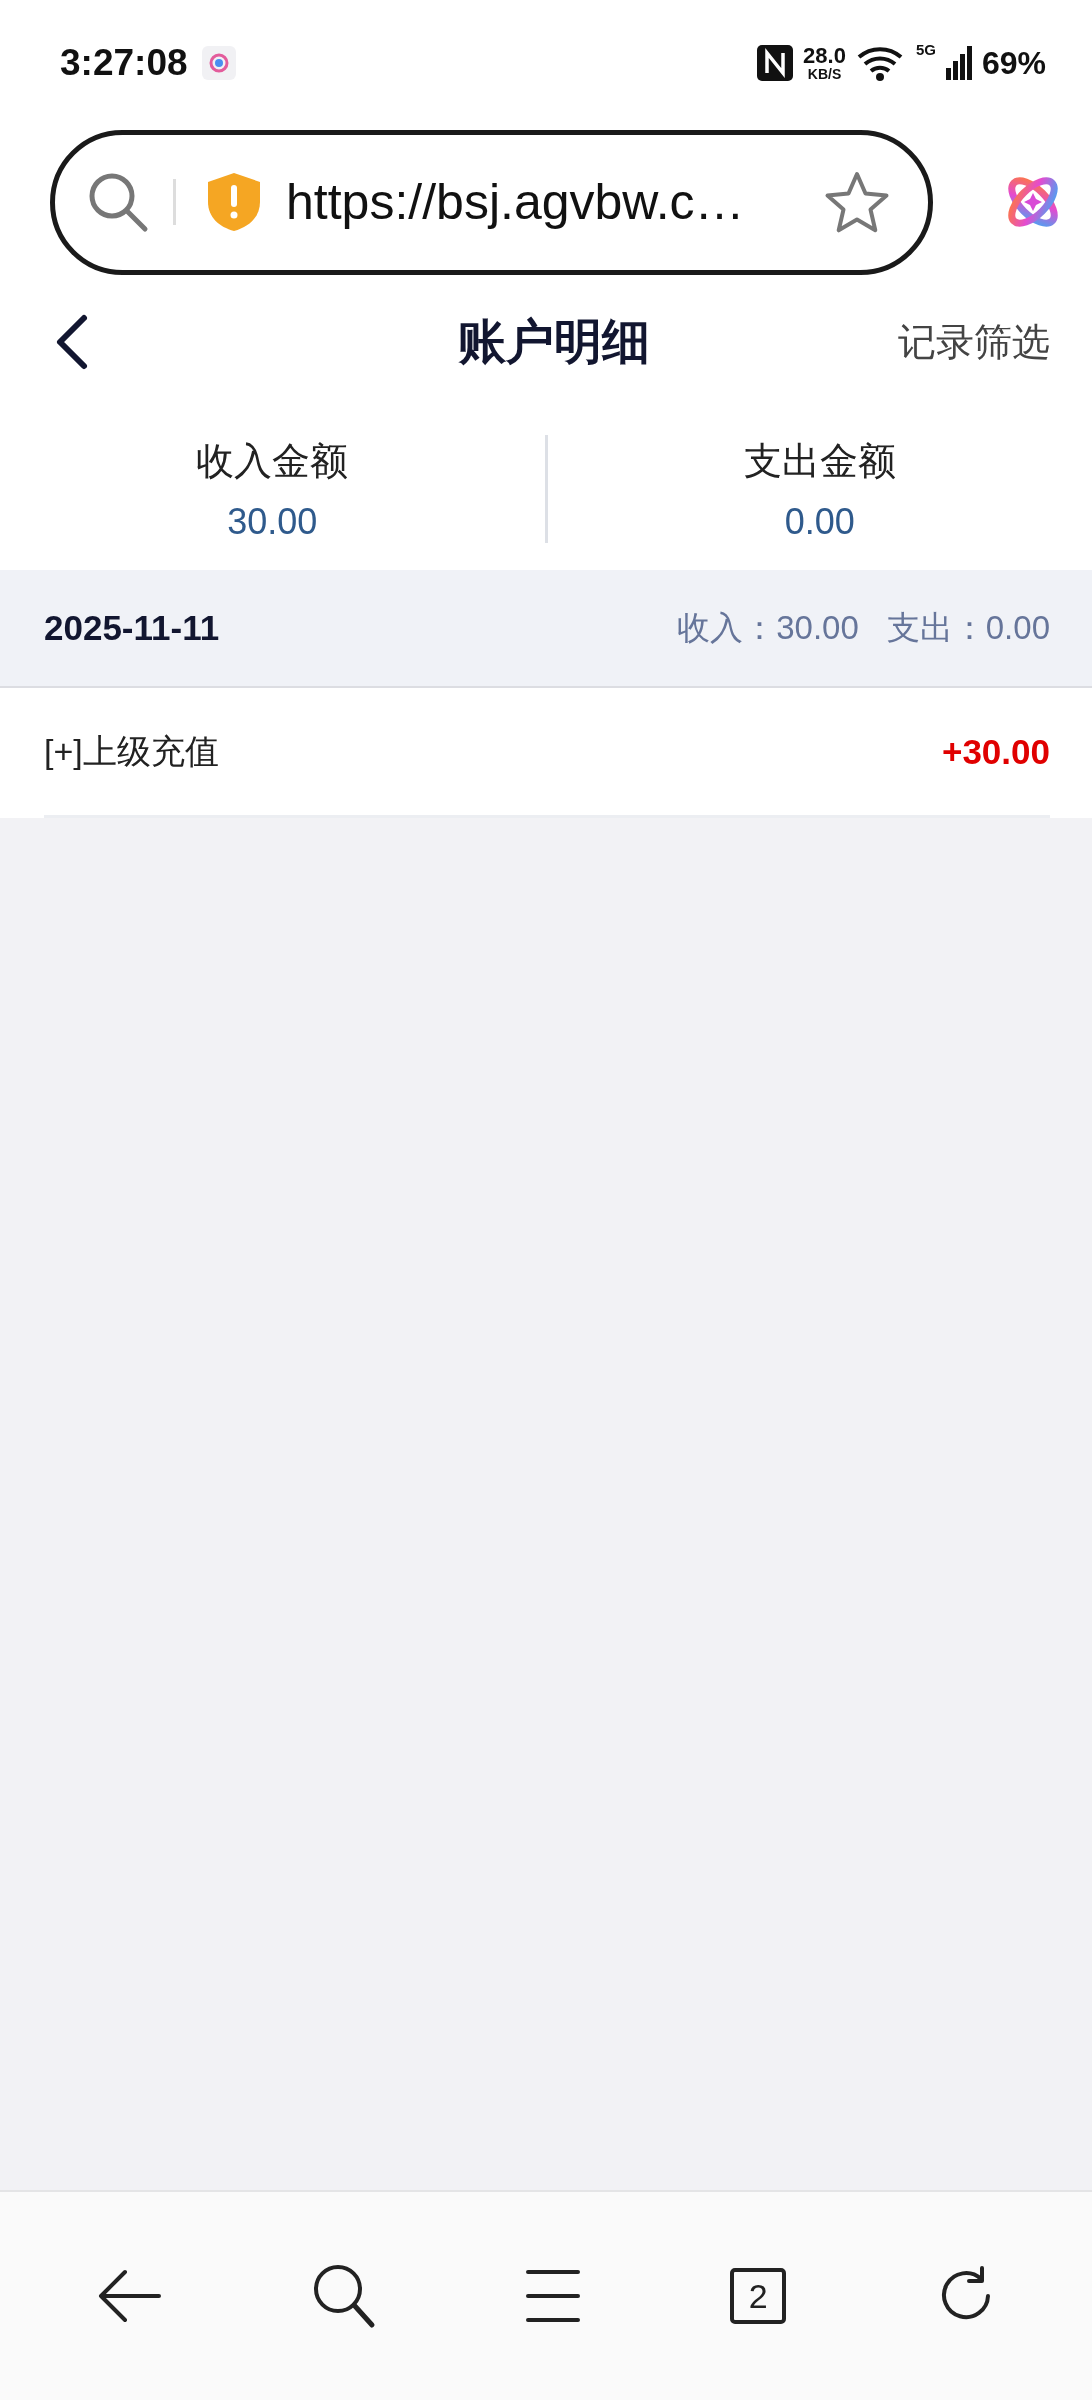  I want to click on speed-unit: KB/S, so click(824, 74).